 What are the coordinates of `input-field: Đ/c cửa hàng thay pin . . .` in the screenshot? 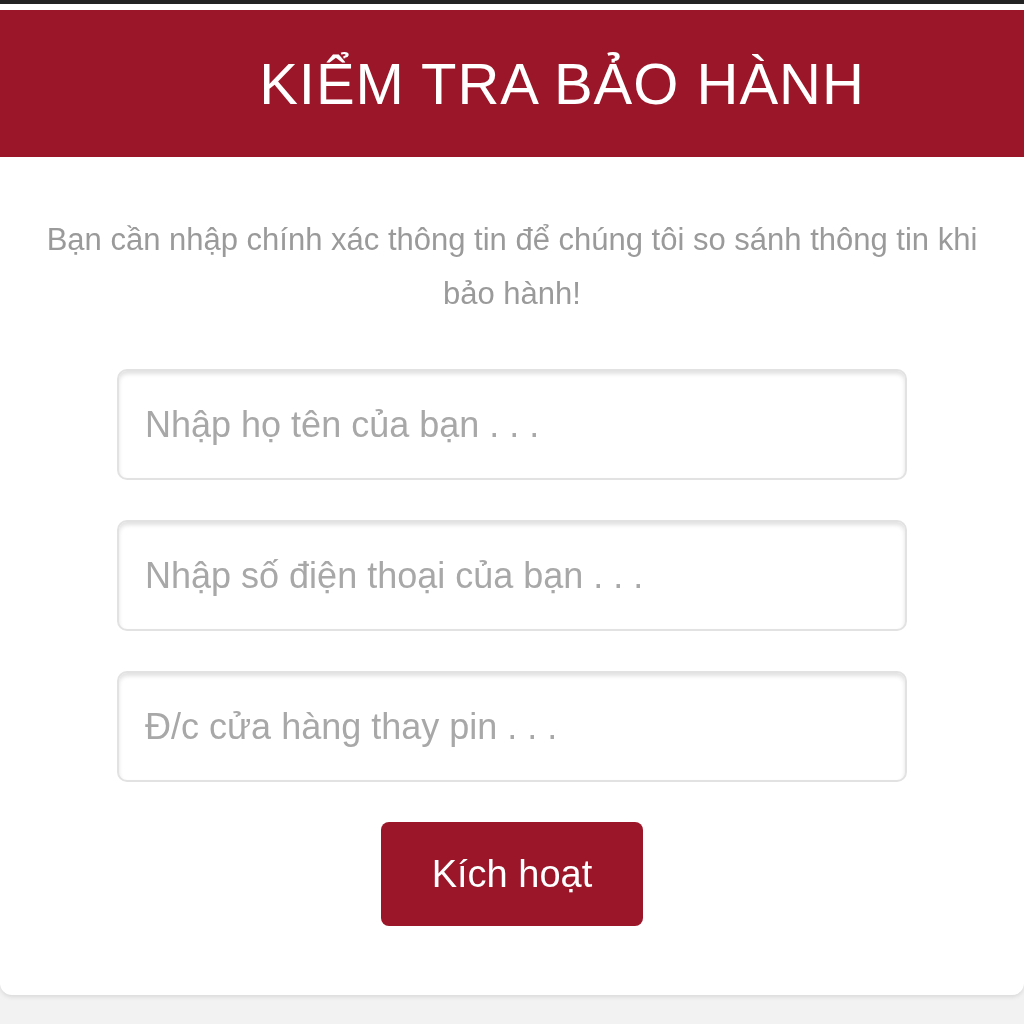 It's located at (512, 726).